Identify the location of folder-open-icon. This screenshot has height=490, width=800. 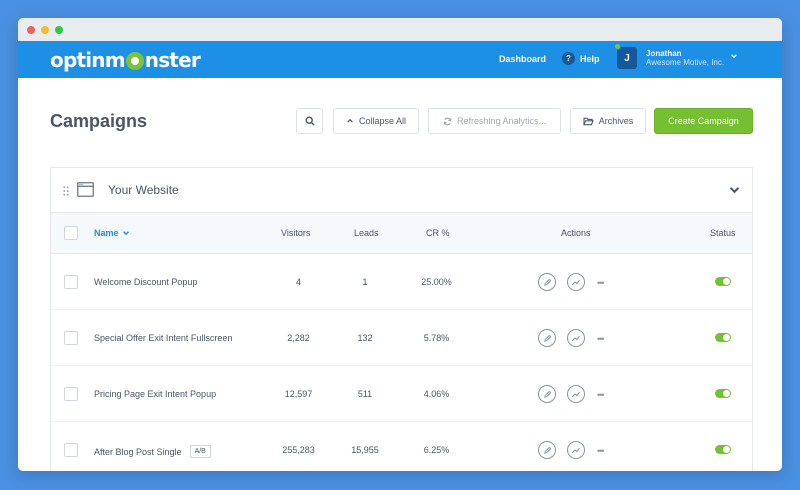
(588, 121).